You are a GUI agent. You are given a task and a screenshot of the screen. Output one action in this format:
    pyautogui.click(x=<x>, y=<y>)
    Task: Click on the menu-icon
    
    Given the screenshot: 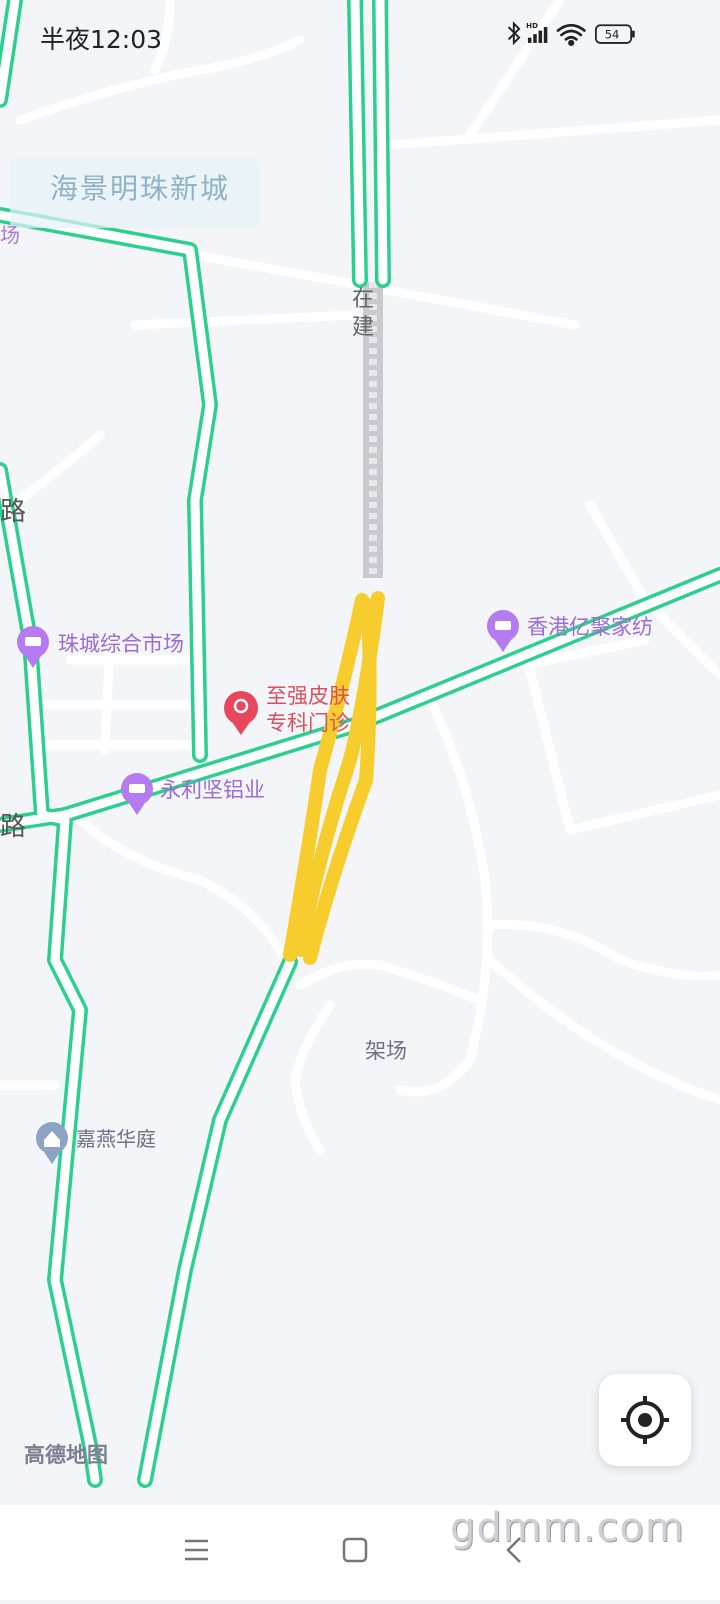 What is the action you would take?
    pyautogui.click(x=196, y=1550)
    